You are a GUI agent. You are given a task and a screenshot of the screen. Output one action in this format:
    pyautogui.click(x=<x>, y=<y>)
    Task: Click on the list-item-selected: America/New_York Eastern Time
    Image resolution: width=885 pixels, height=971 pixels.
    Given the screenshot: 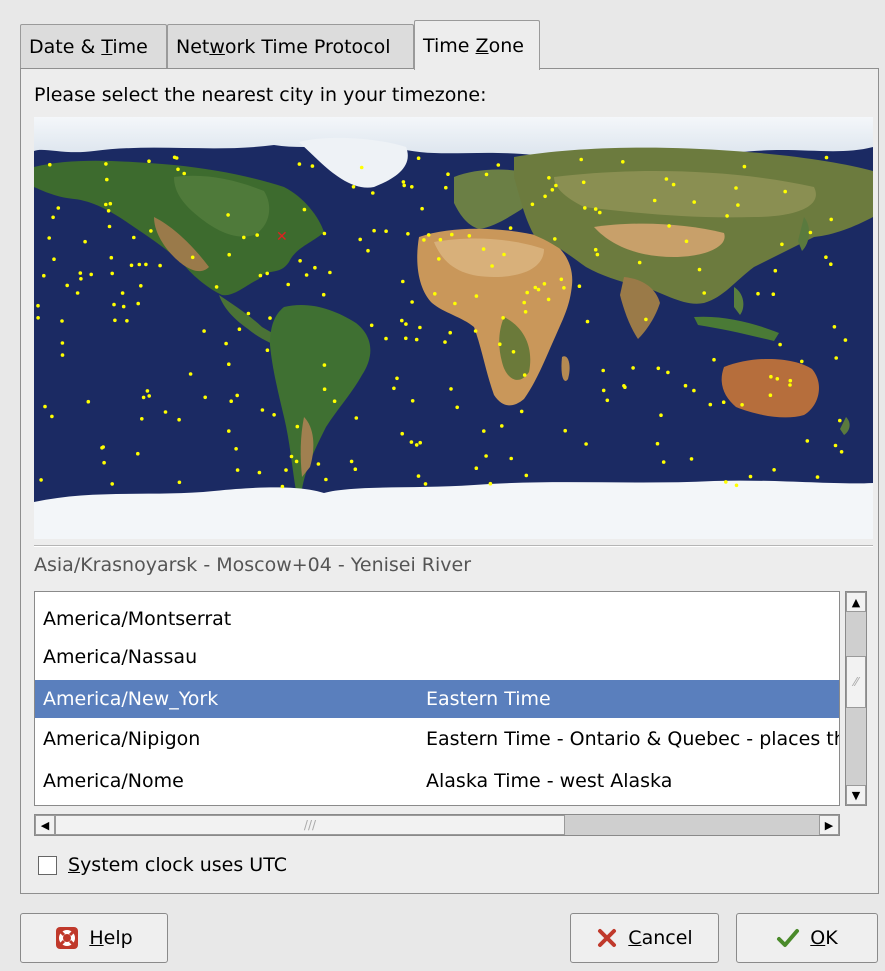 What is the action you would take?
    pyautogui.click(x=437, y=699)
    